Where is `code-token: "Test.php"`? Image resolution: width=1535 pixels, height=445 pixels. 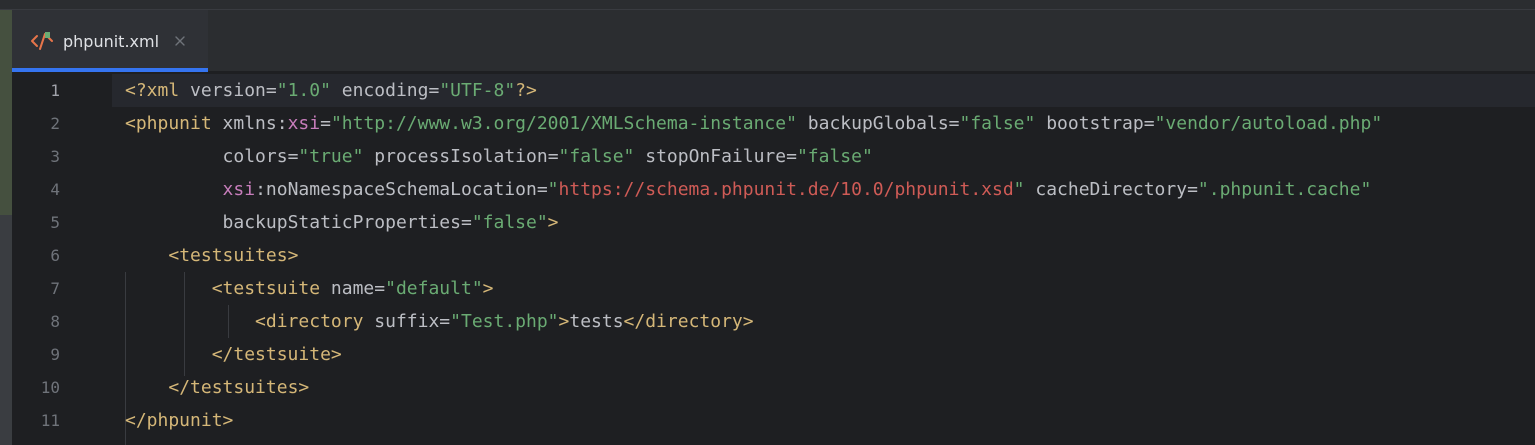
code-token: "Test.php" is located at coordinates (504, 321).